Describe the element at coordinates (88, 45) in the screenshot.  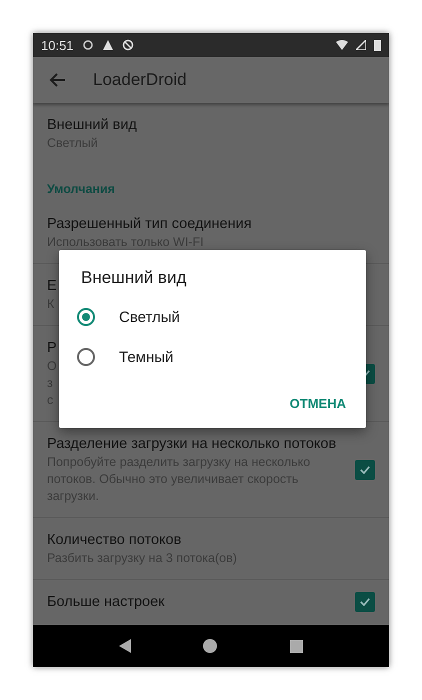
I see `notification-icon` at that location.